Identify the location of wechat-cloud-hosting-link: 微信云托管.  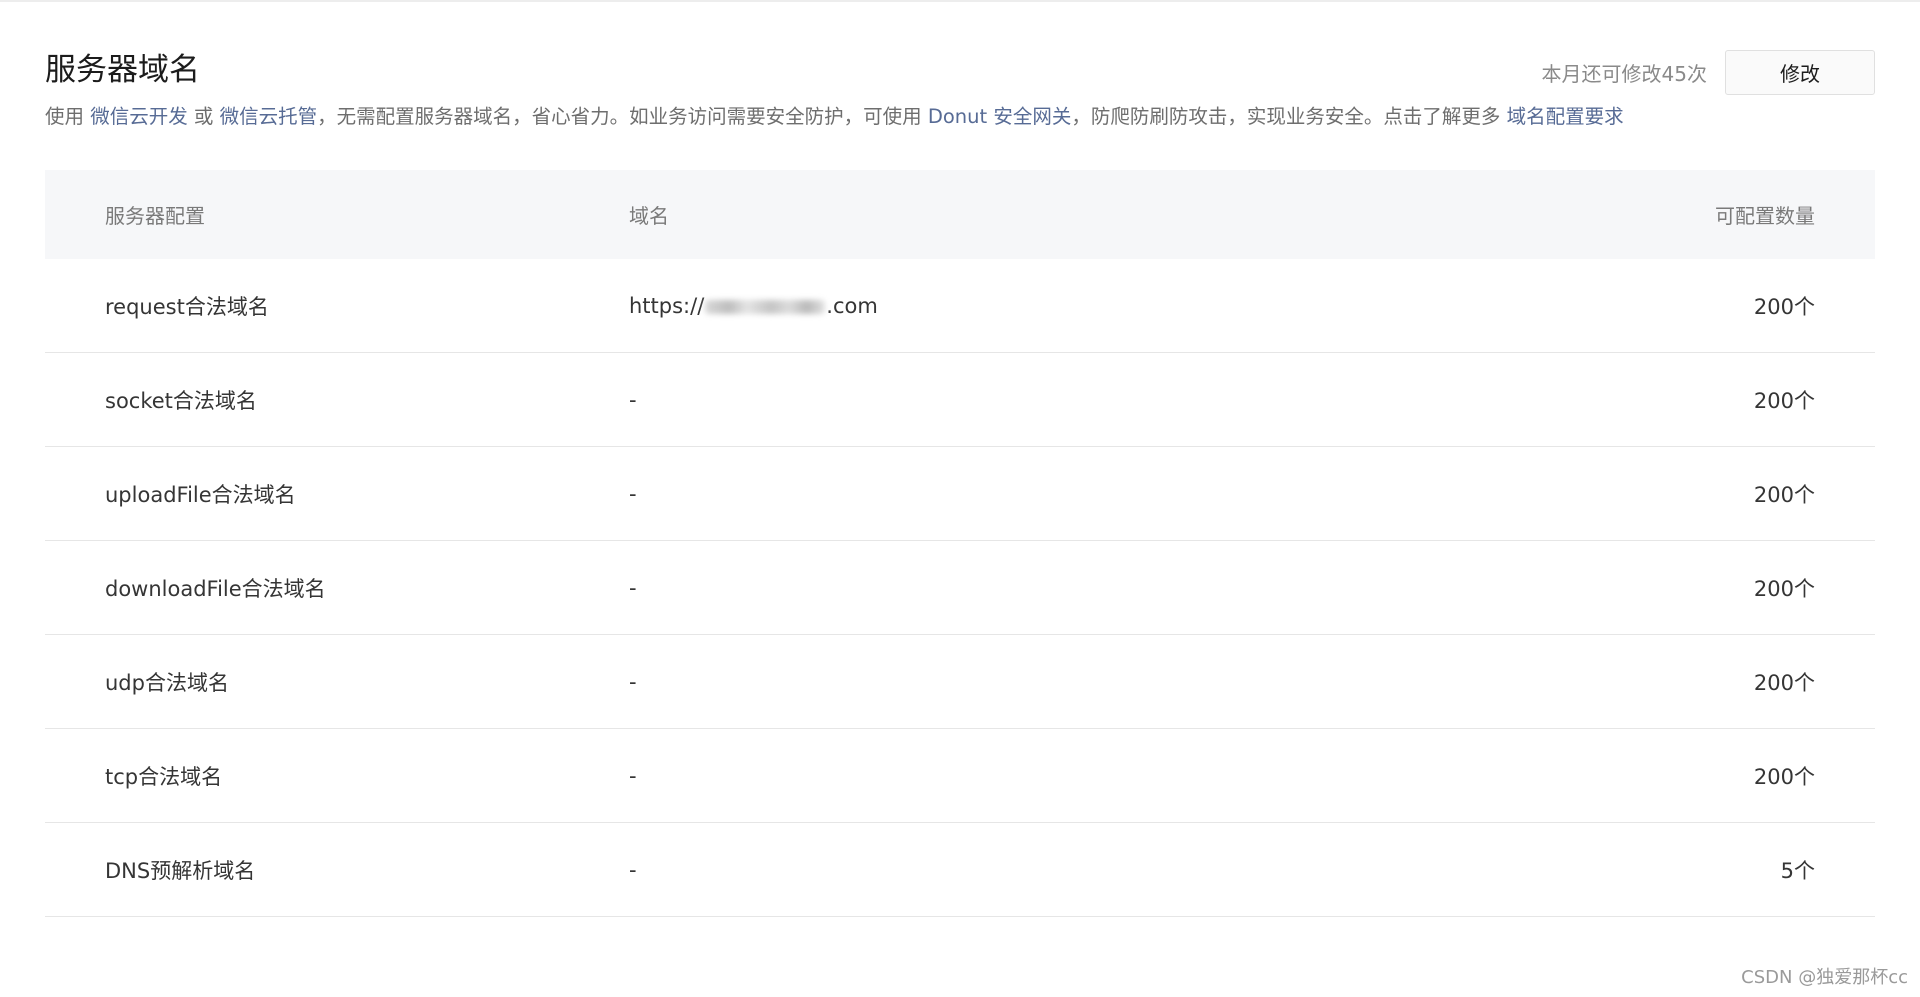
(269, 116).